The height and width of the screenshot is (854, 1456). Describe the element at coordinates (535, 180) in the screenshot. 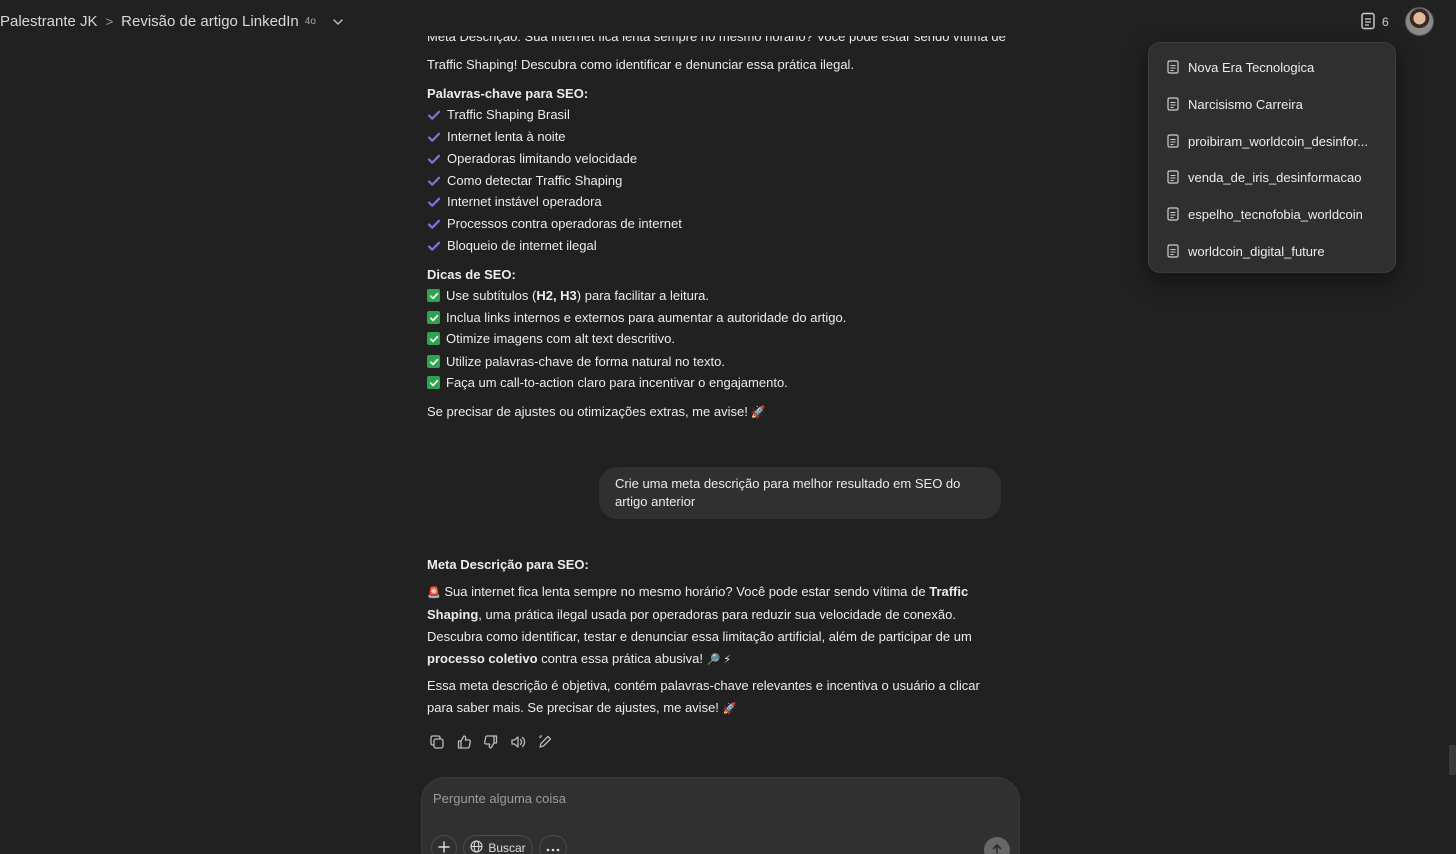

I see `keyword-label: Como detectar Traffic Shaping` at that location.